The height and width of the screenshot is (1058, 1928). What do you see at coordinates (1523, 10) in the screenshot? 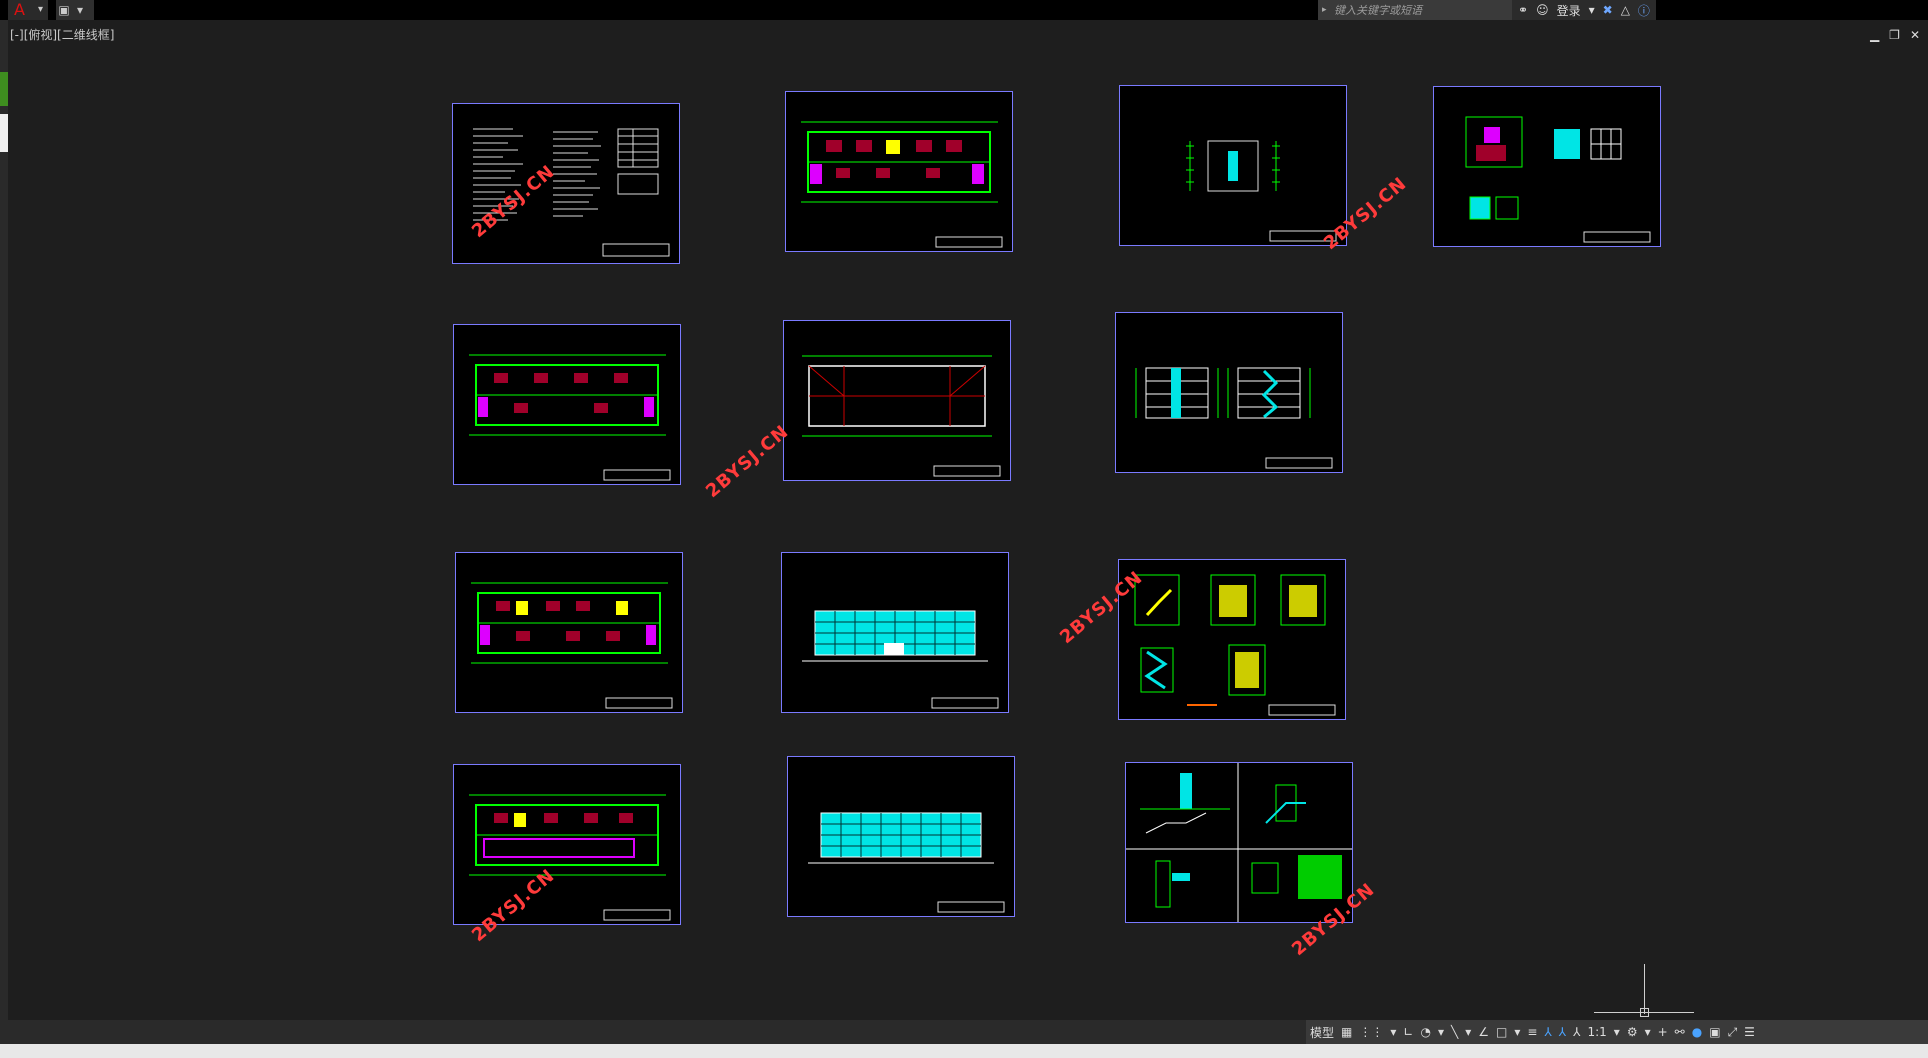
I see `binoculars-icon: ⚭` at bounding box center [1523, 10].